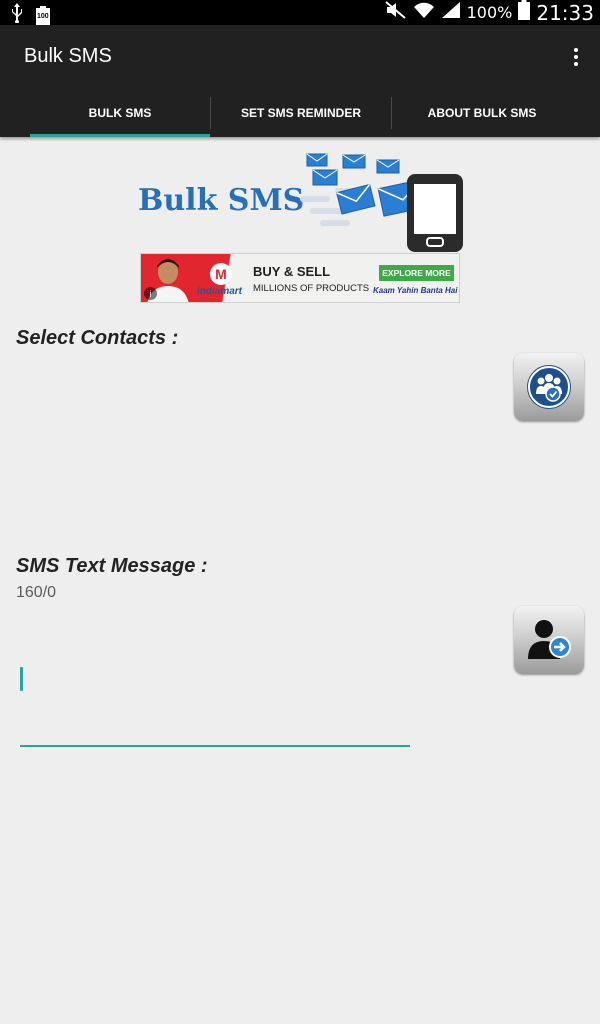 The width and height of the screenshot is (600, 1024). I want to click on tab-bar: BULK SMS SET SMS REMINDER ABOUT BULK SMS, so click(300, 113).